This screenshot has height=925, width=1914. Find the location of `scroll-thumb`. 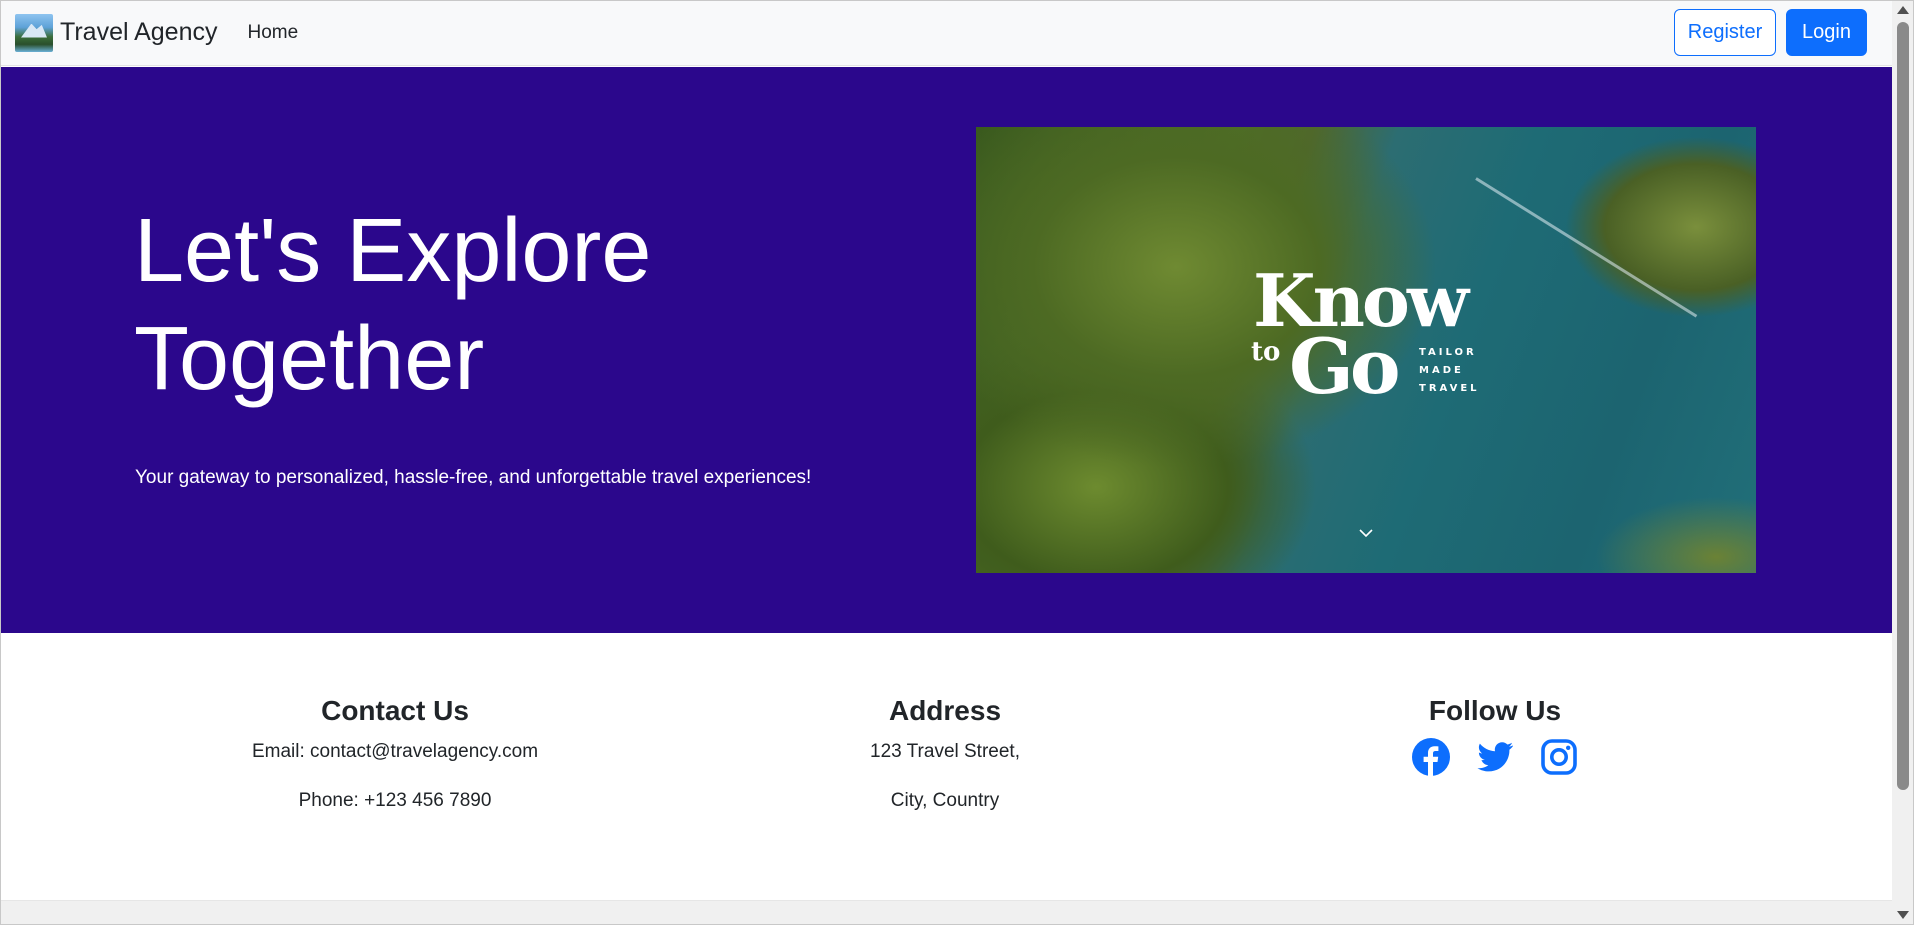

scroll-thumb is located at coordinates (1903, 406).